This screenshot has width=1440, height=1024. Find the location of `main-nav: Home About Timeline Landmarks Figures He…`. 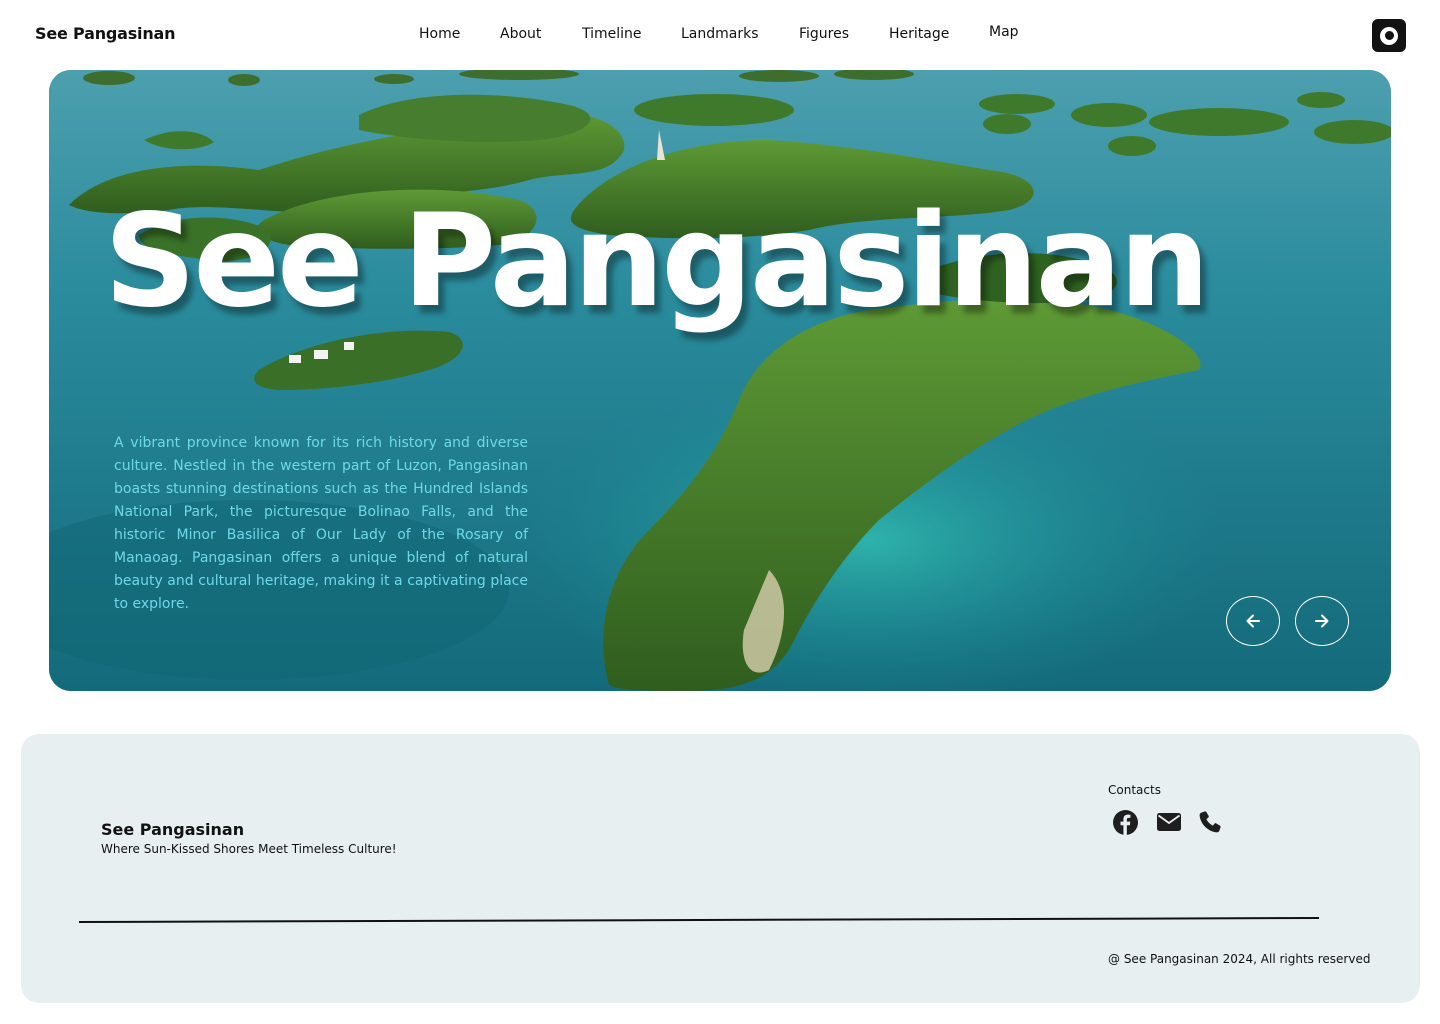

main-nav: Home About Timeline Landmarks Figures He… is located at coordinates (720, 35).